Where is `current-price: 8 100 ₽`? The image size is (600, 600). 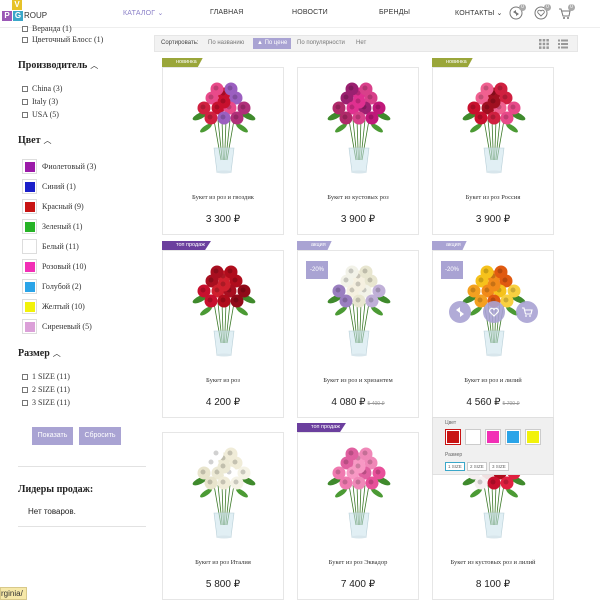 current-price: 8 100 ₽ is located at coordinates (493, 584).